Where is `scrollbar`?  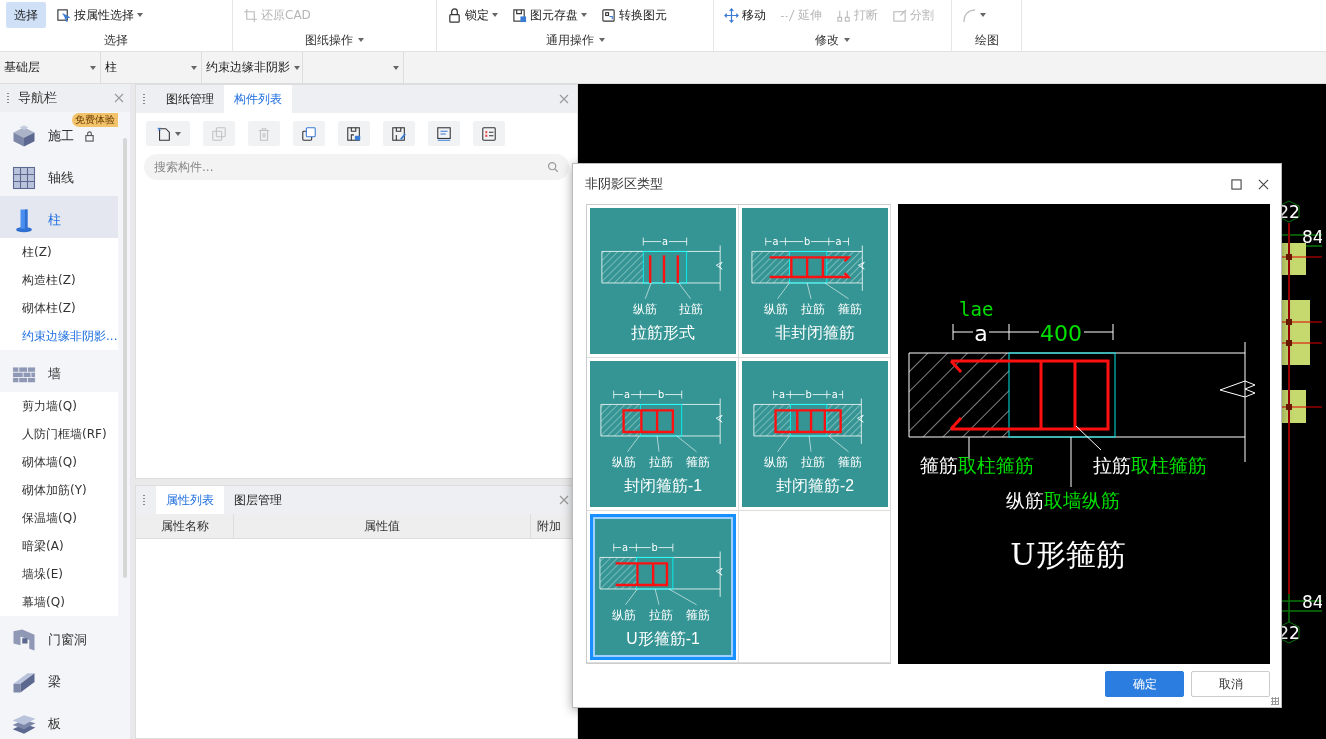 scrollbar is located at coordinates (125, 358).